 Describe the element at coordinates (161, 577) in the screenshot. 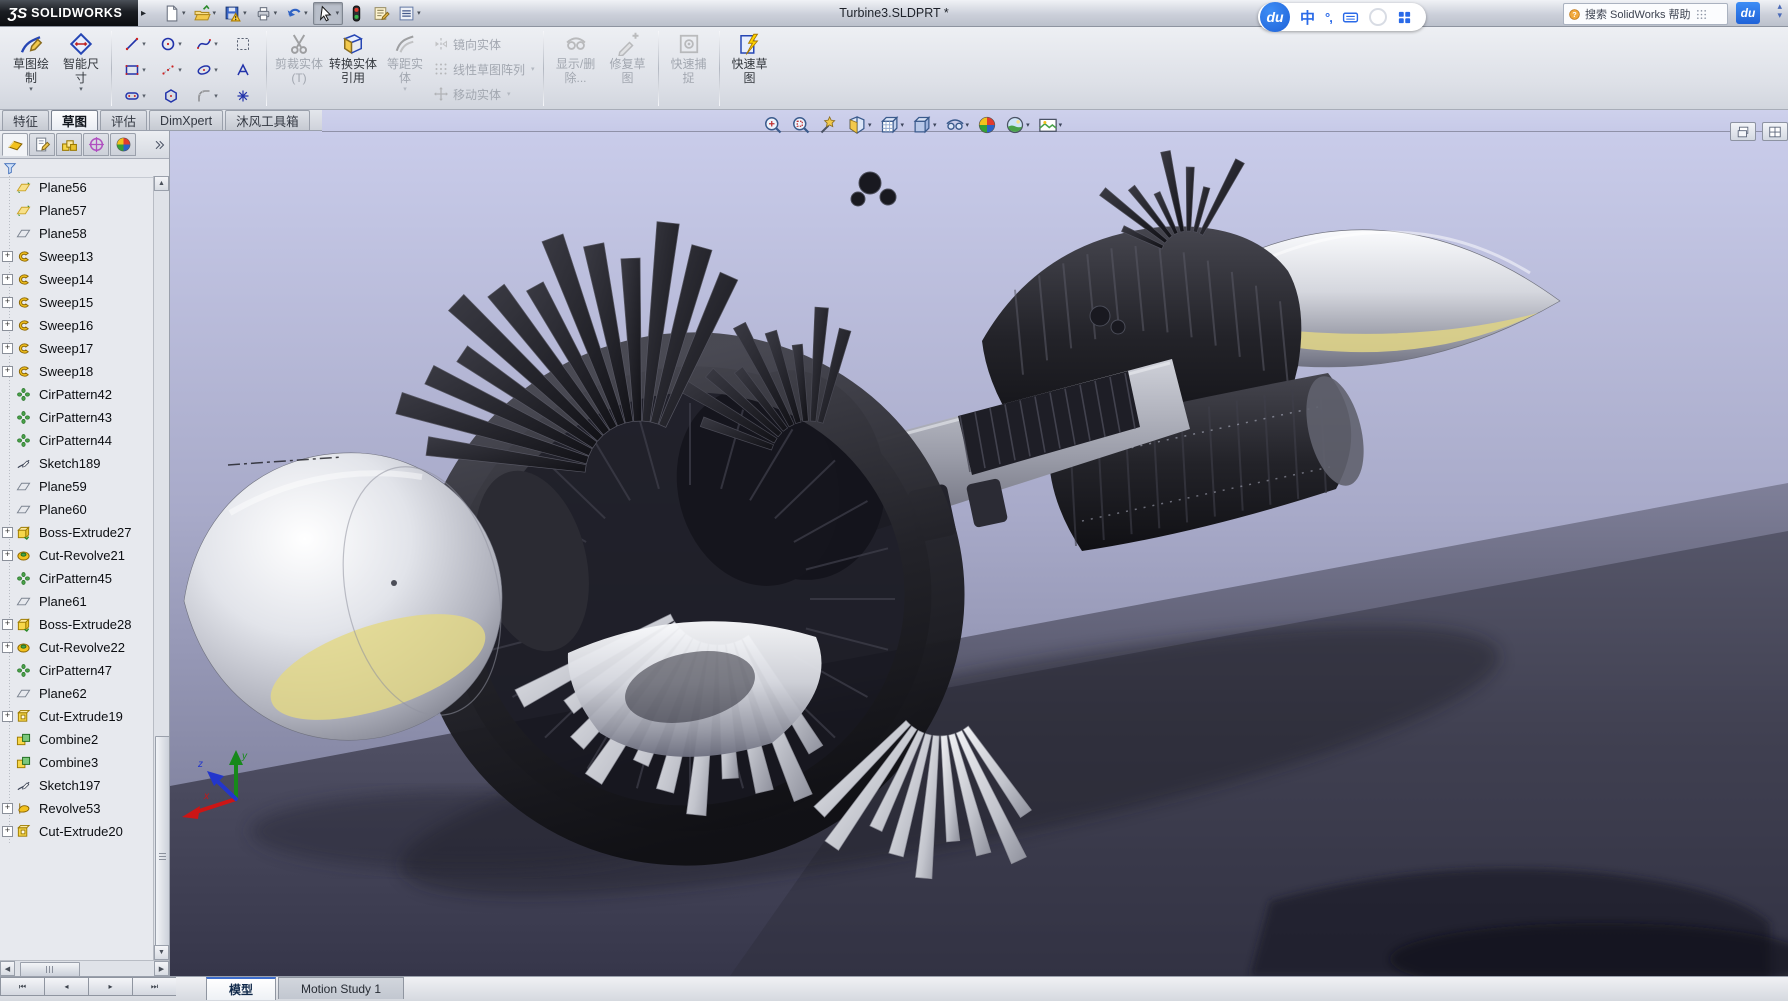

I see `tree-vertical-scrollbar: ▲ ▼` at that location.